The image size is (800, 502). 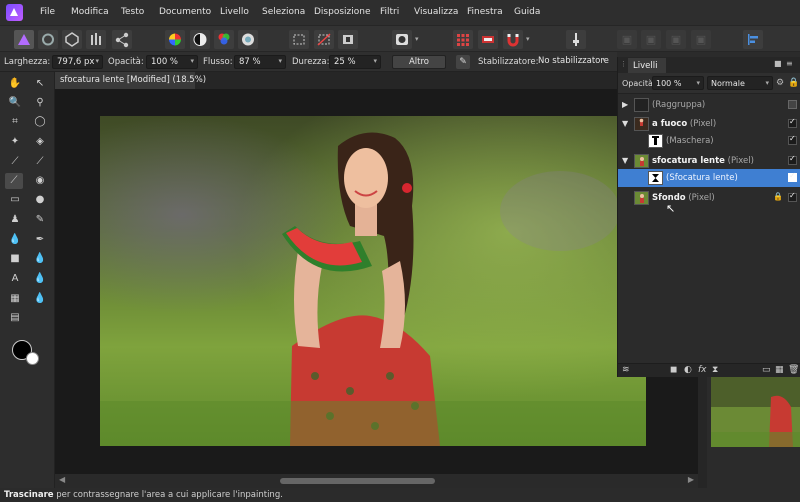 I want to click on contrast-button, so click(x=200, y=39).